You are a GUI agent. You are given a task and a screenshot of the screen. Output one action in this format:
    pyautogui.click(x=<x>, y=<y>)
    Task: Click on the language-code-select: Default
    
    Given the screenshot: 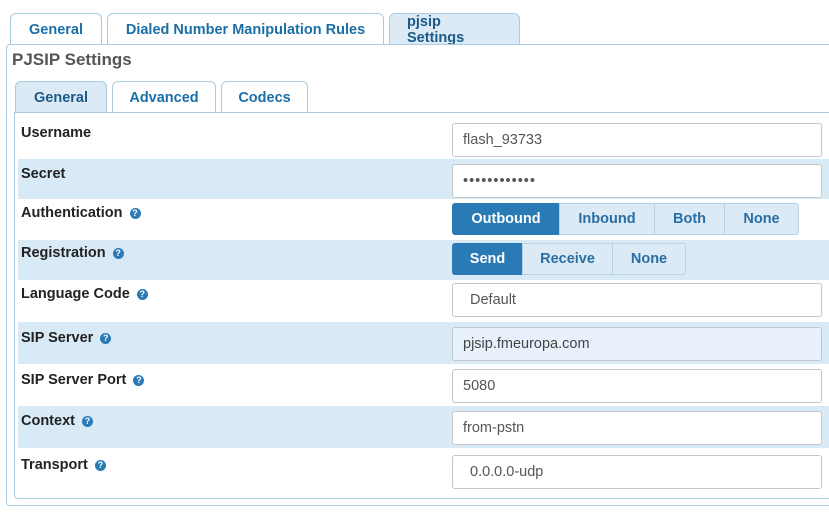 What is the action you would take?
    pyautogui.click(x=637, y=300)
    